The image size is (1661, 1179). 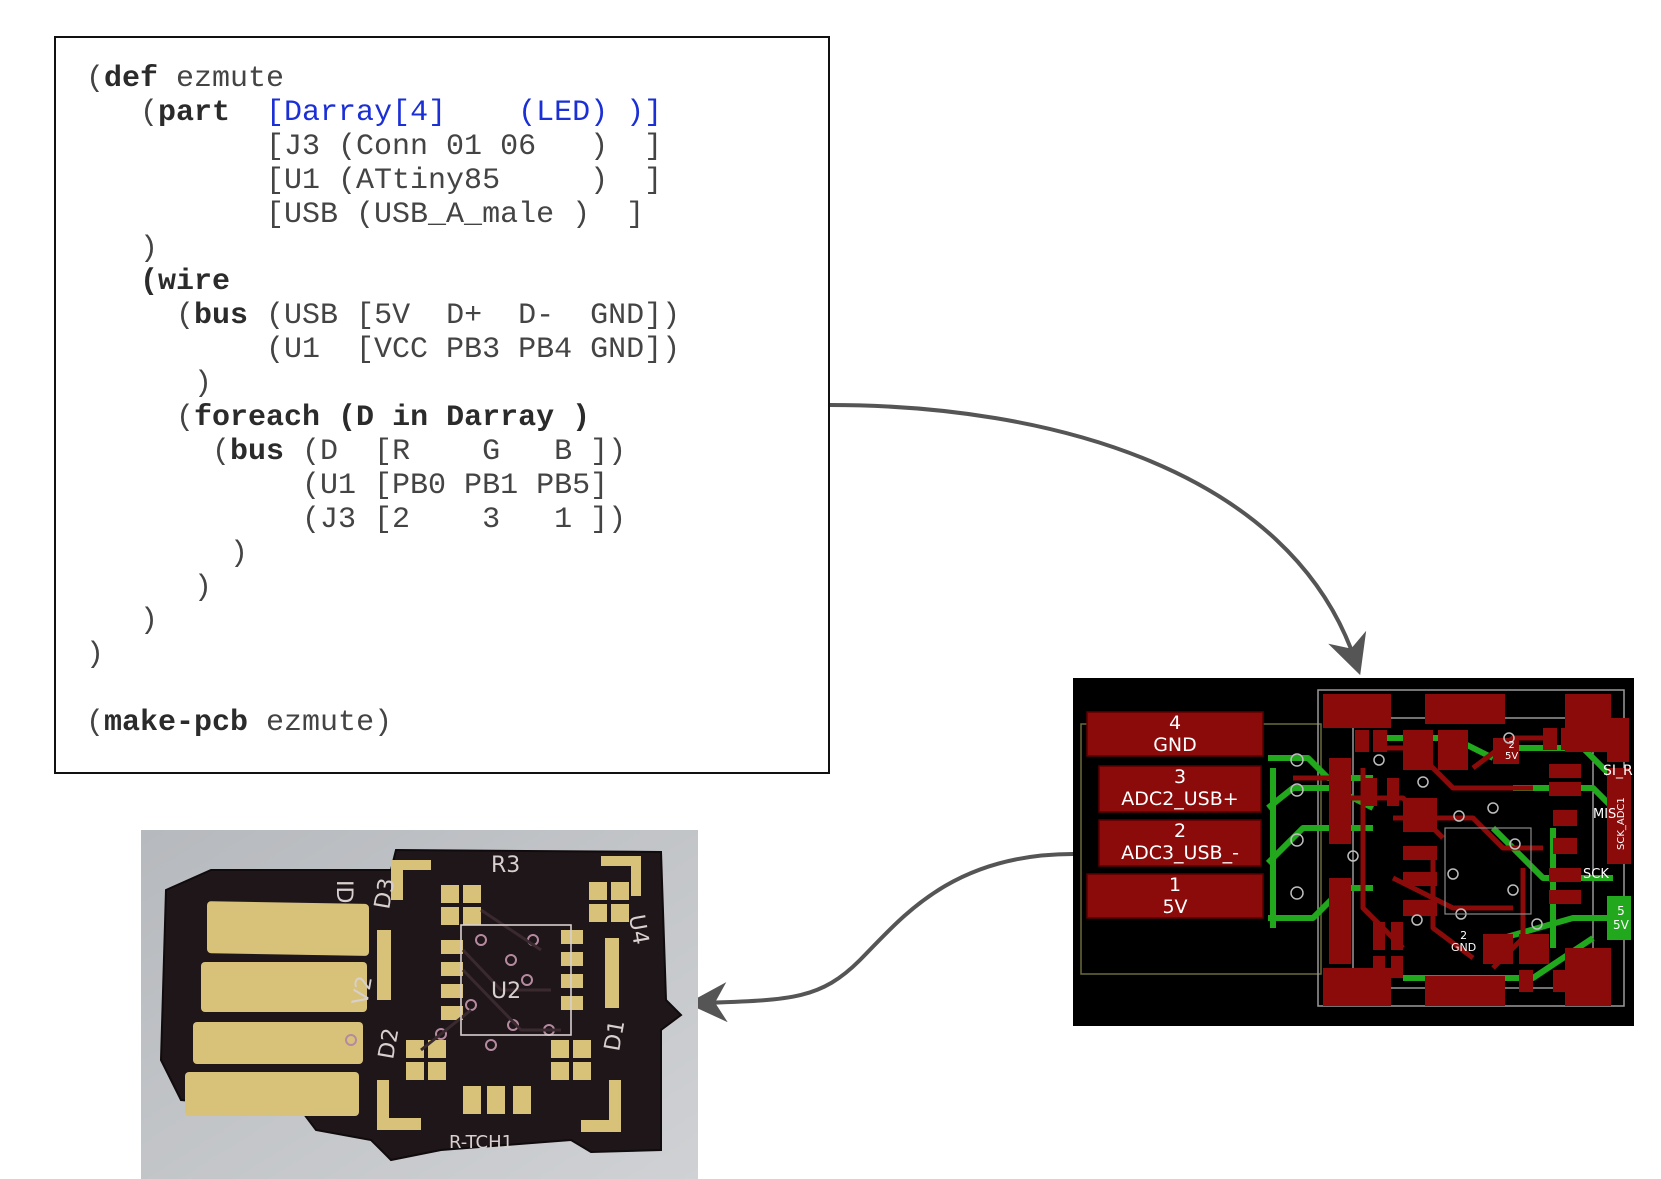 I want to click on board-illustration: ID D3 R3 U4 U2 V2 D2 D1 R-TCH1, so click(x=419, y=1004).